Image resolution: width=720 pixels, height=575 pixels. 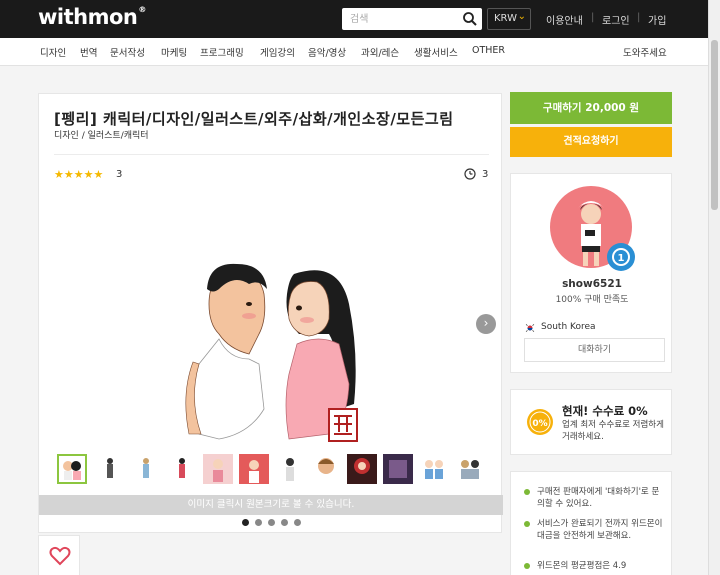 What do you see at coordinates (592, 284) in the screenshot?
I see `seller-name: show6521` at bounding box center [592, 284].